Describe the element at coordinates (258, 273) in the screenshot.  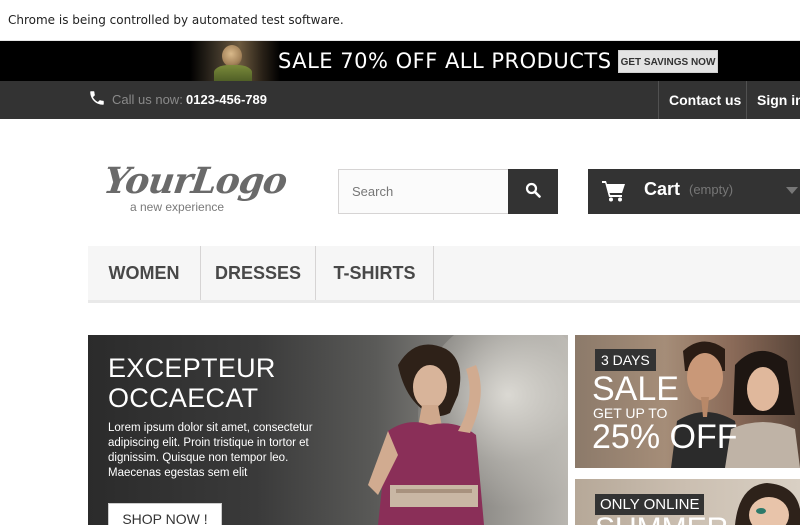
I see `menu-item-dresses: DRESSES` at that location.